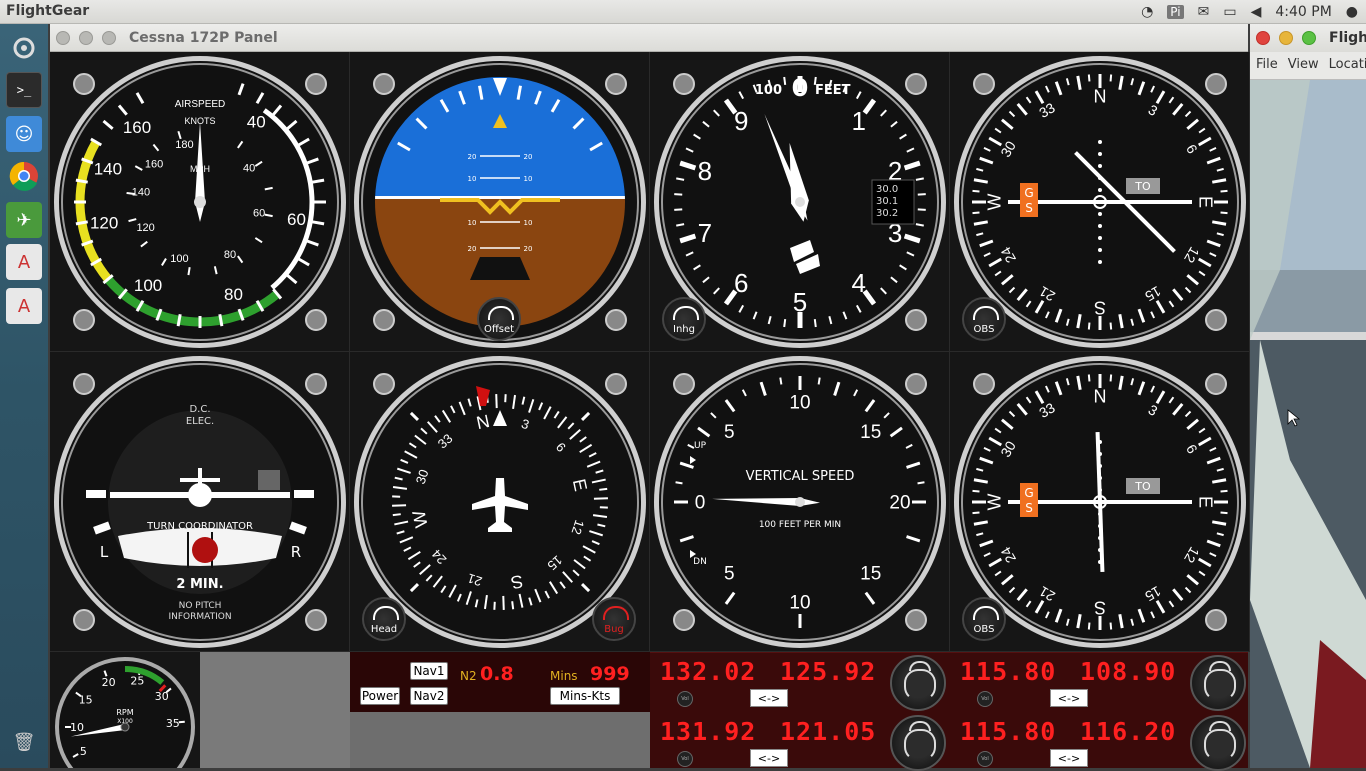  I want to click on flightgear-view-window: Fligh File View Locatio, so click(1308, 396).